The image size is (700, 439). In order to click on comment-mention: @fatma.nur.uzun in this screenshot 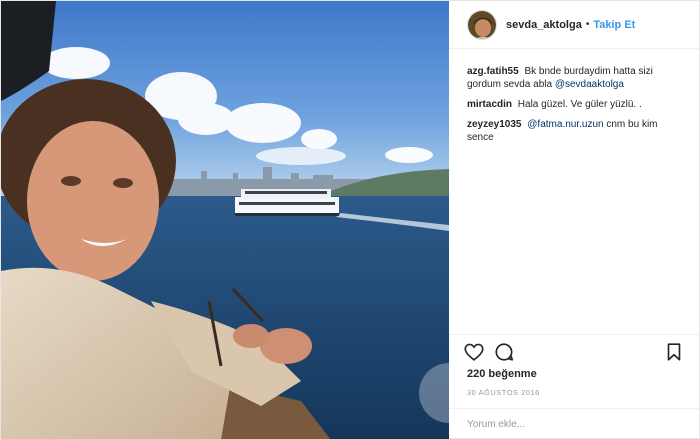, I will do `click(565, 124)`.